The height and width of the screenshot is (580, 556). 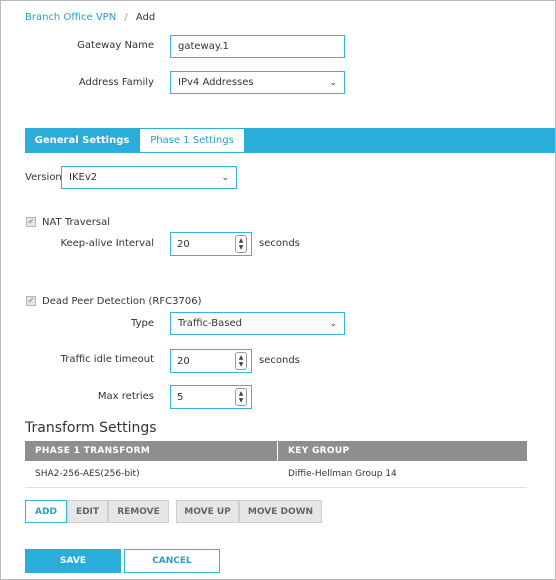 I want to click on dead-peer-detection-checkbox: ✔, so click(x=31, y=301).